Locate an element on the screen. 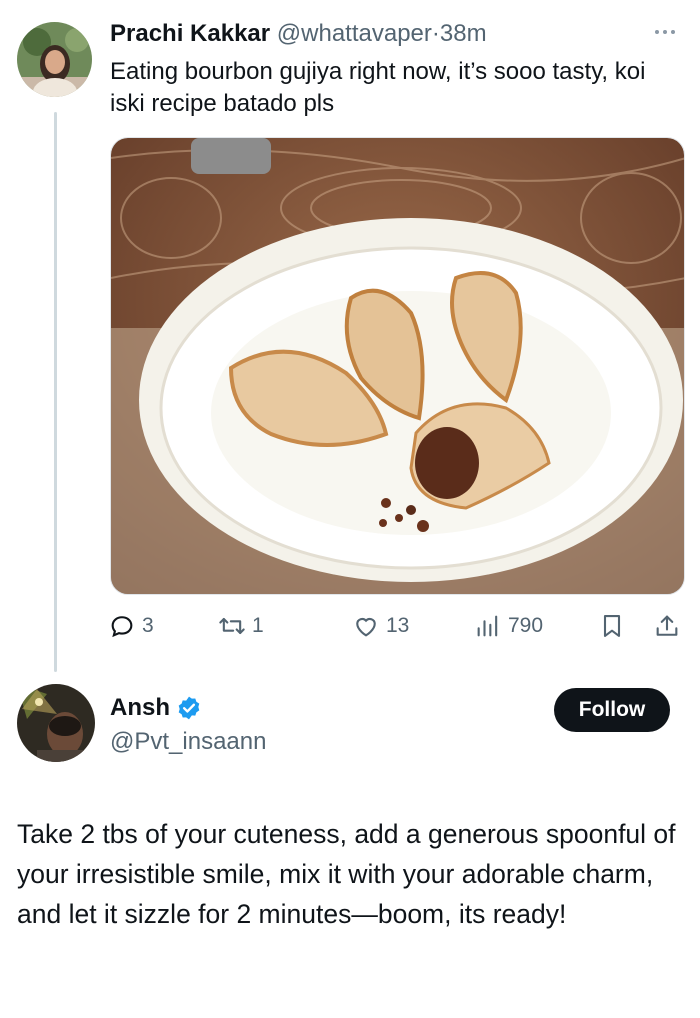 The width and height of the screenshot is (700, 1018). tweet-header: Ansh is located at coordinates (156, 708).